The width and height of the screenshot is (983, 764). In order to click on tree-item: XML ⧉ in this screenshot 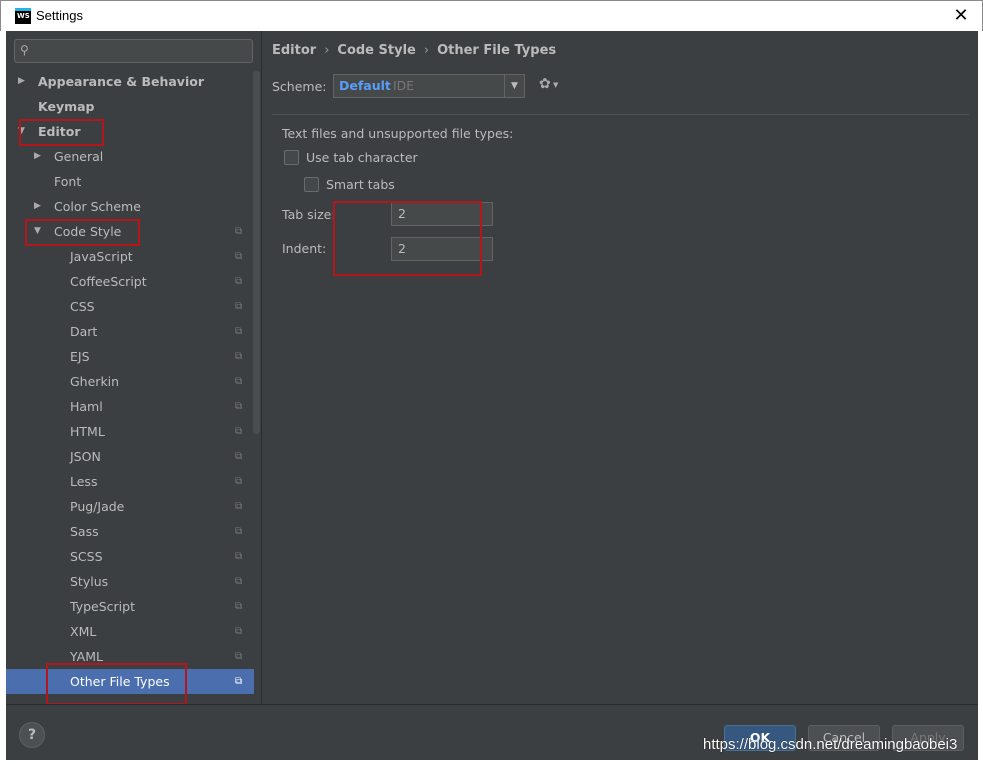, I will do `click(130, 631)`.